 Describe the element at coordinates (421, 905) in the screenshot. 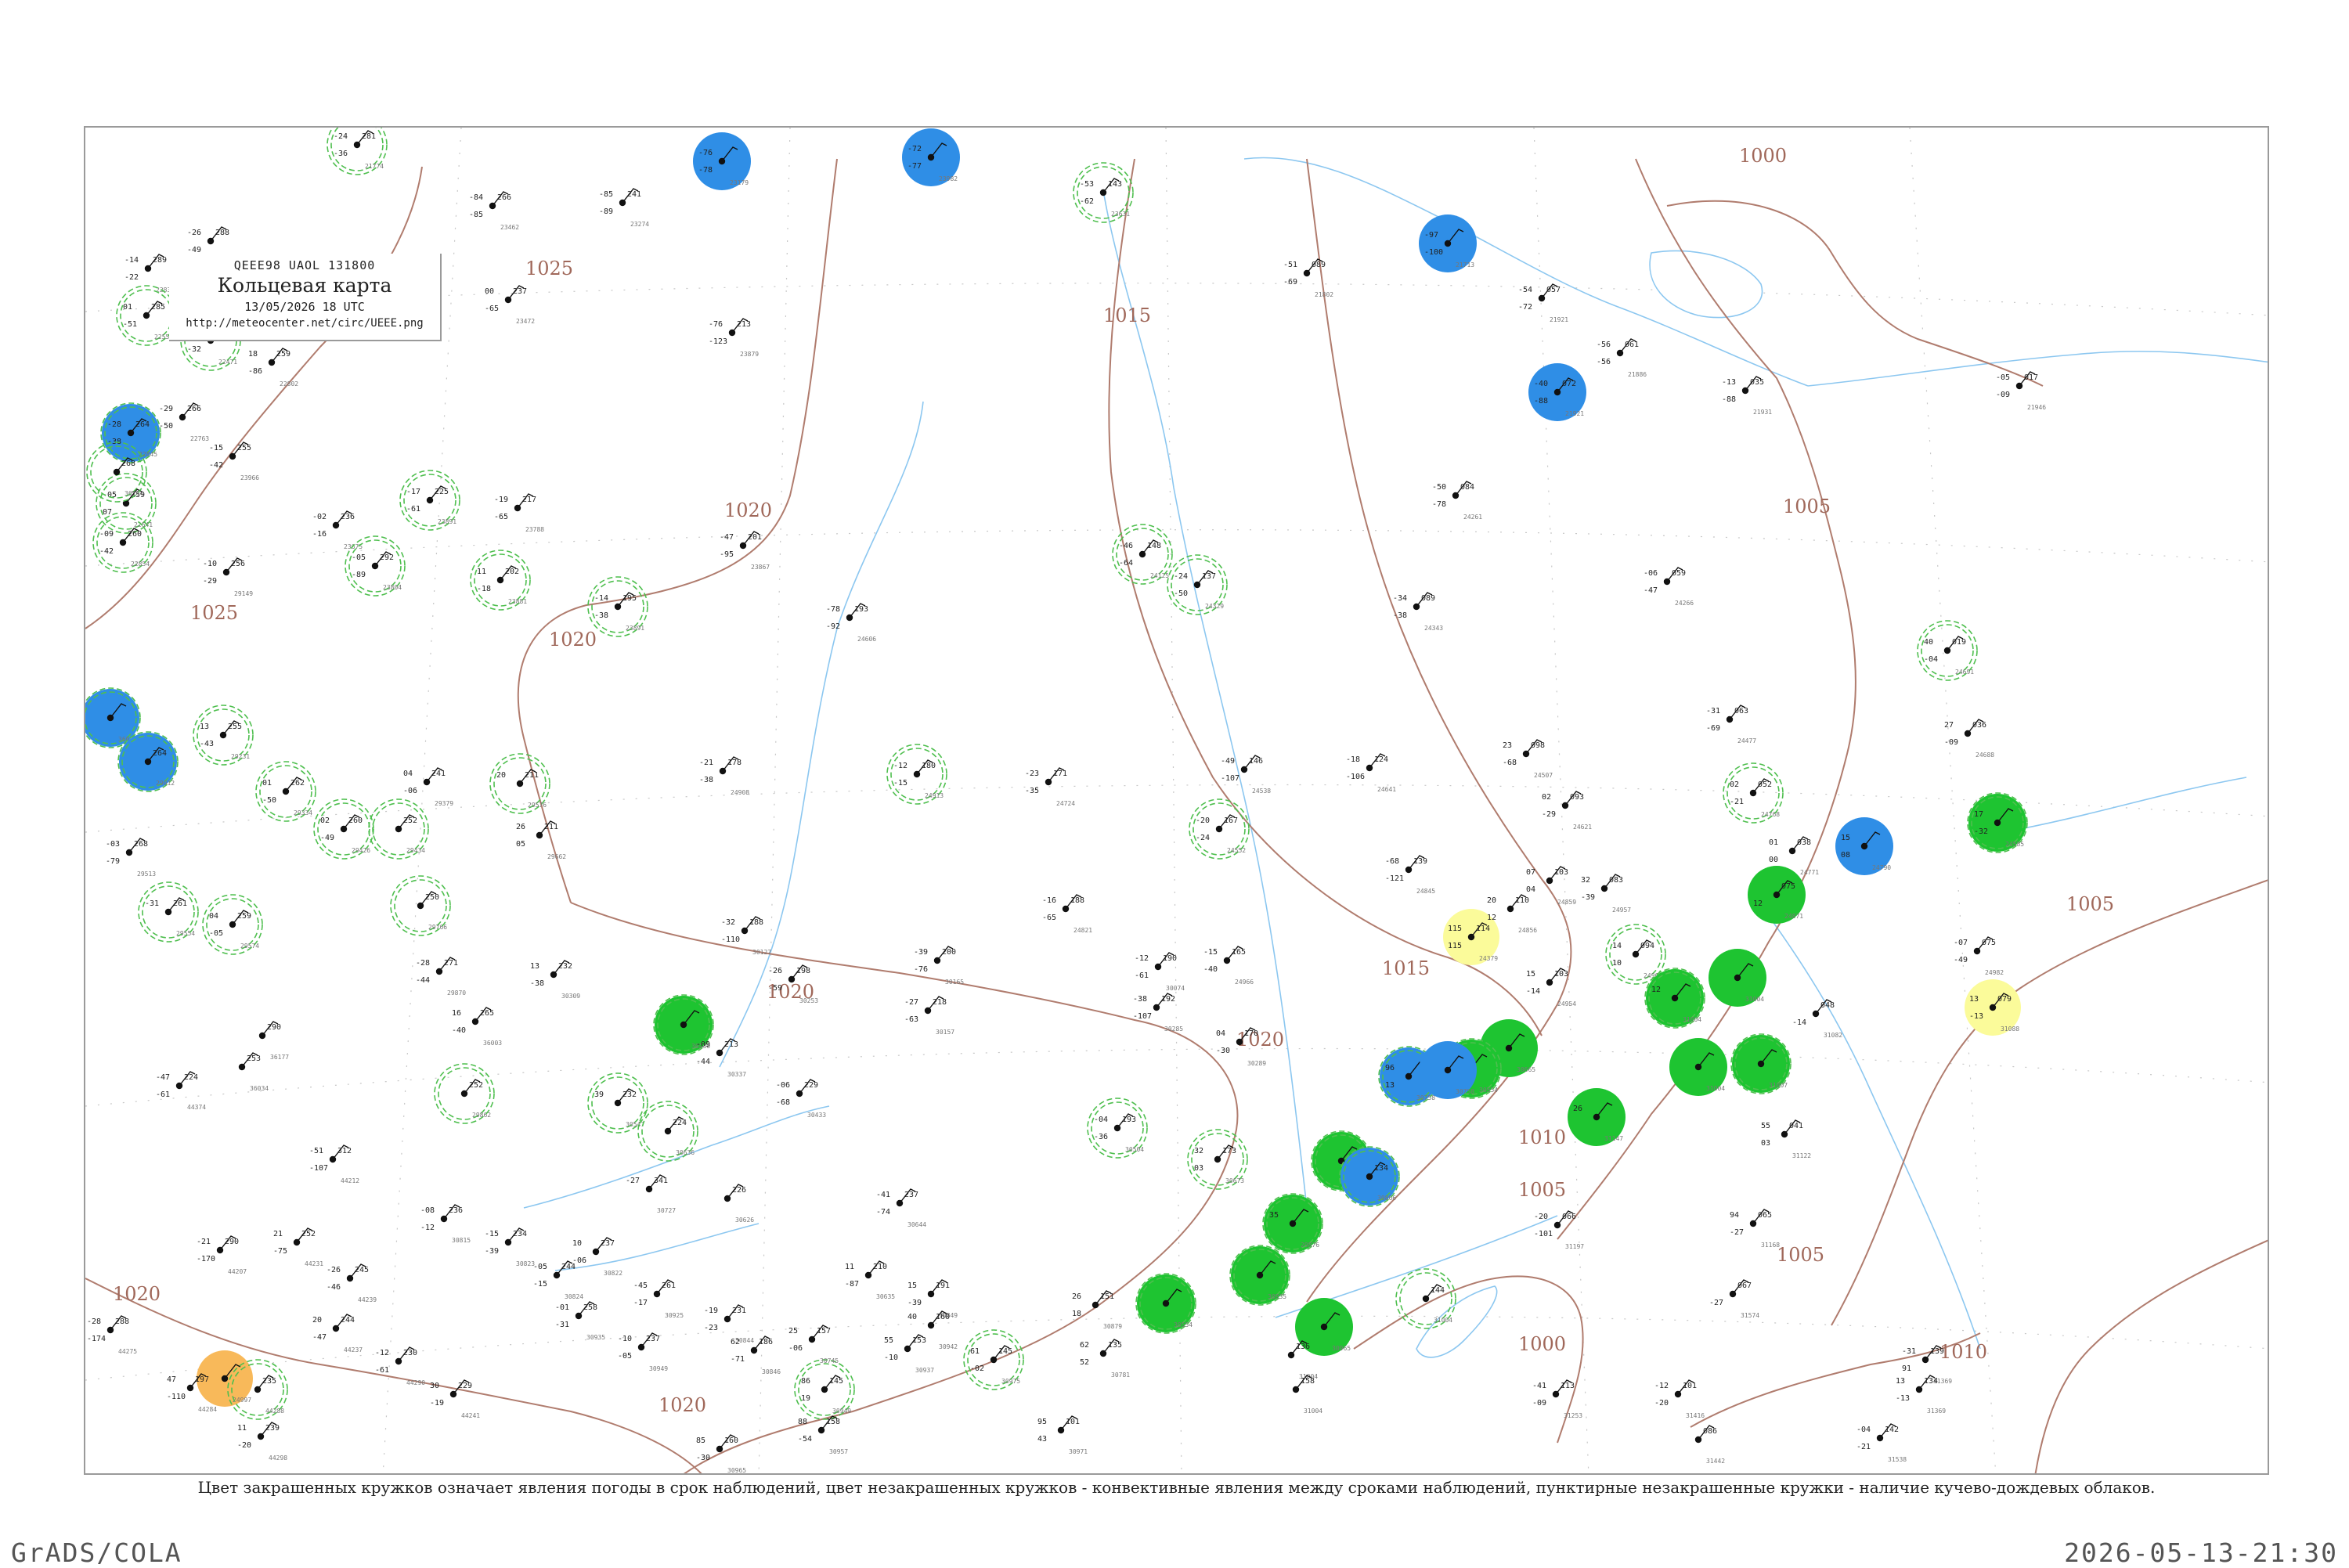

I see `station-plot: 250 29766` at that location.